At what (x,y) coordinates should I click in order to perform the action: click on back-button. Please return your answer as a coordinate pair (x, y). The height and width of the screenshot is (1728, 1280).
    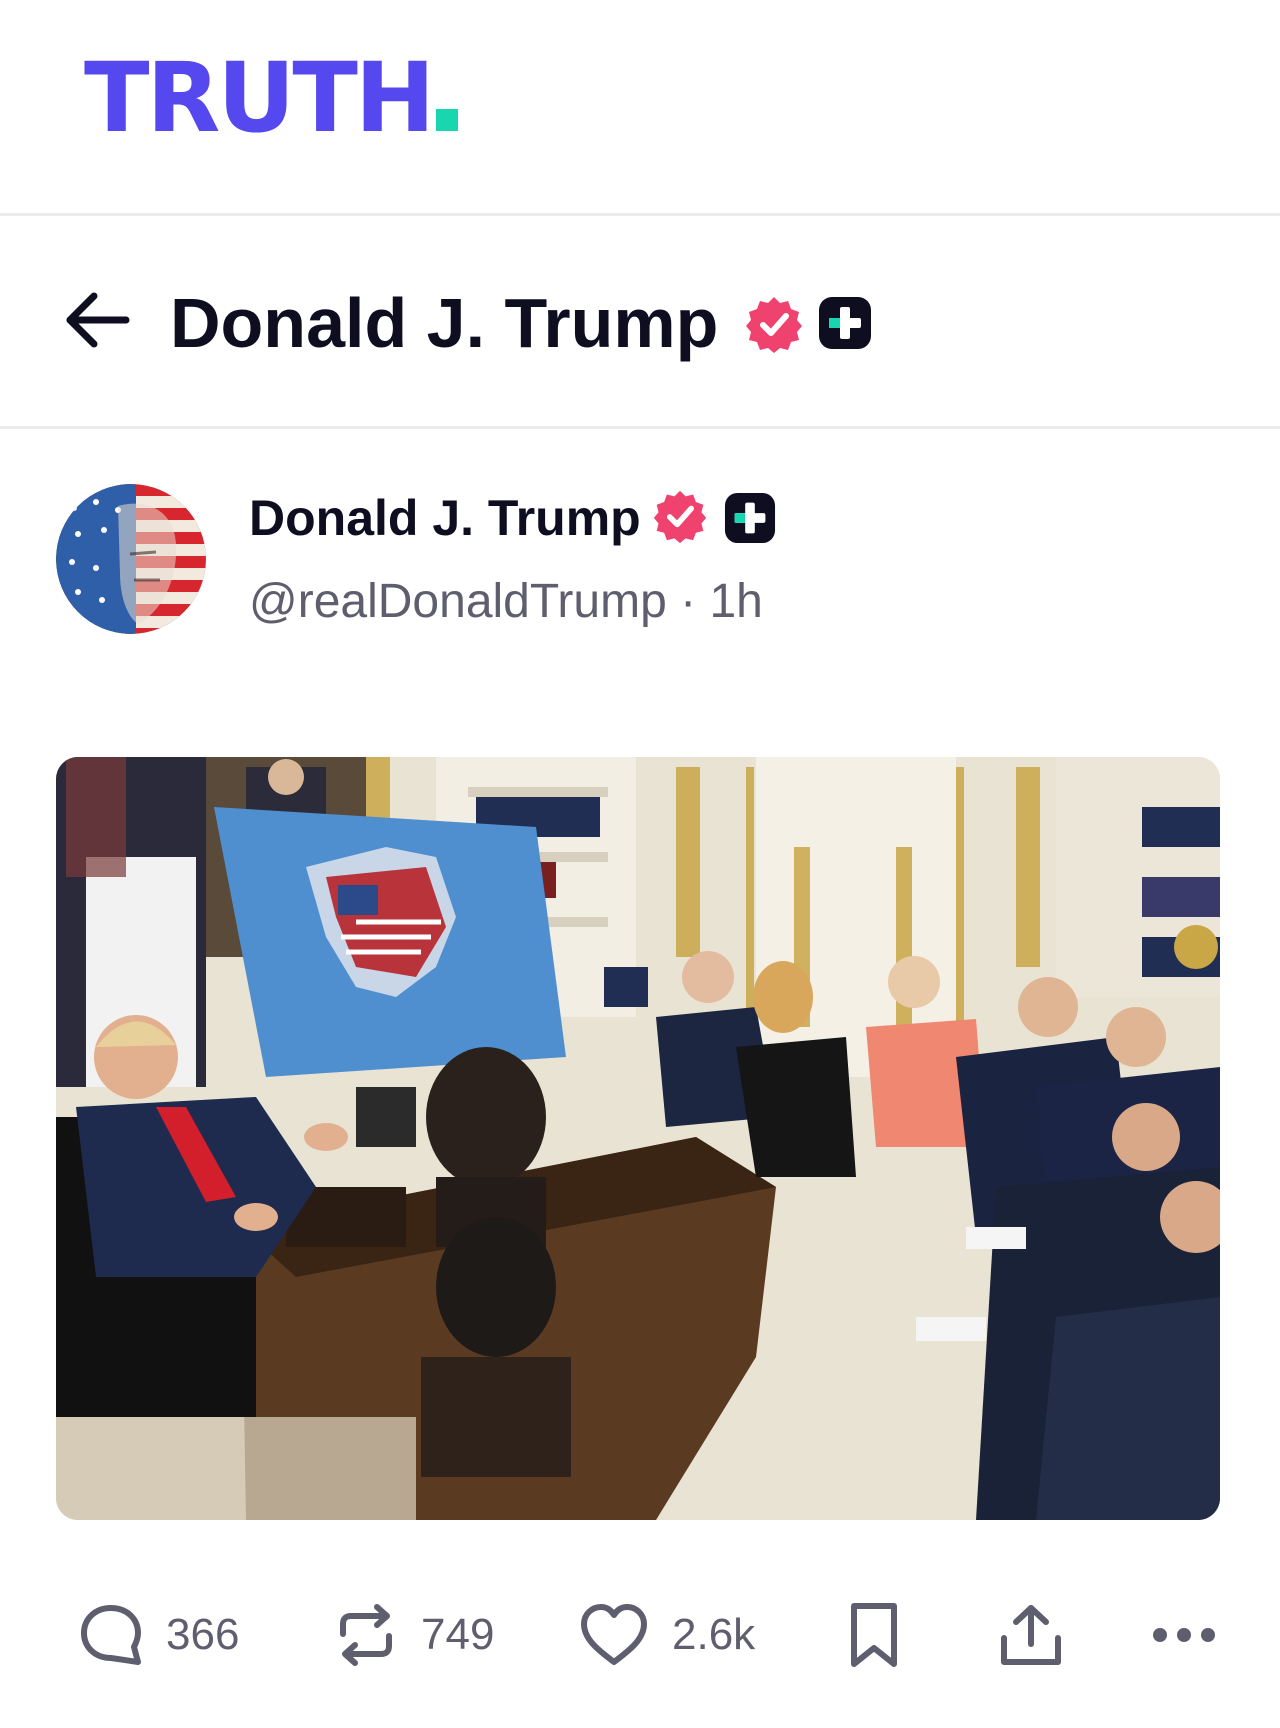
    Looking at the image, I should click on (97, 320).